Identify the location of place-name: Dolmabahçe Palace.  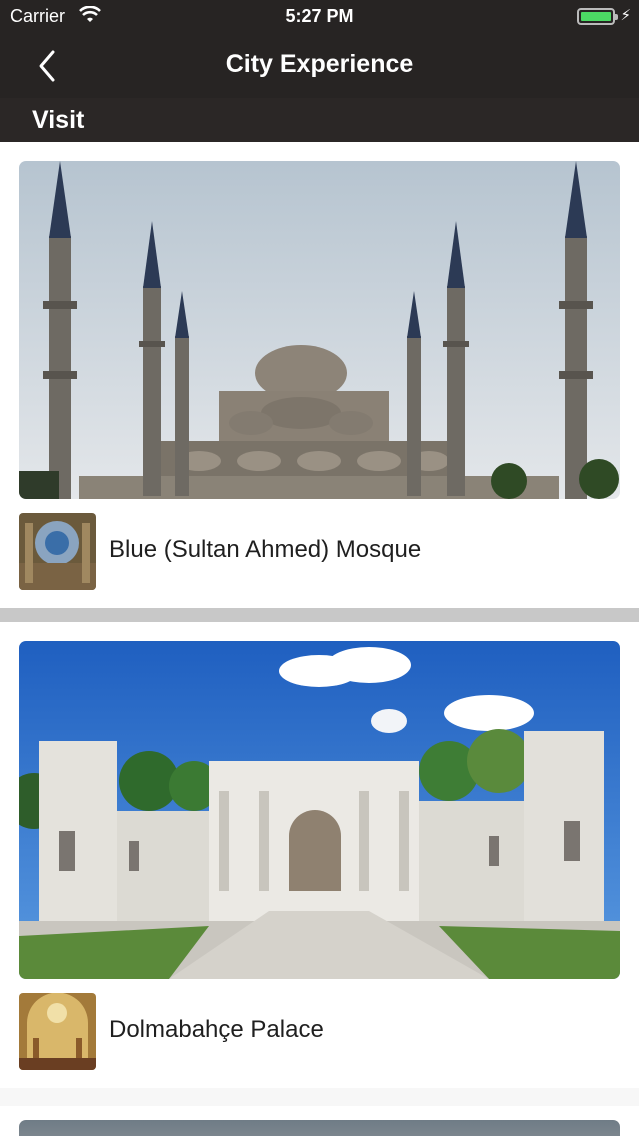
(216, 1029).